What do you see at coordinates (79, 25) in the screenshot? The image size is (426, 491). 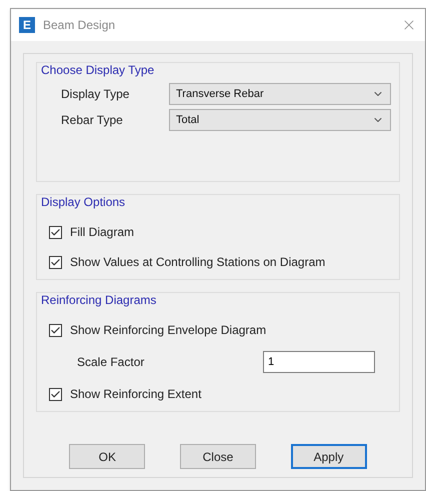 I see `window-title: Beam Design` at bounding box center [79, 25].